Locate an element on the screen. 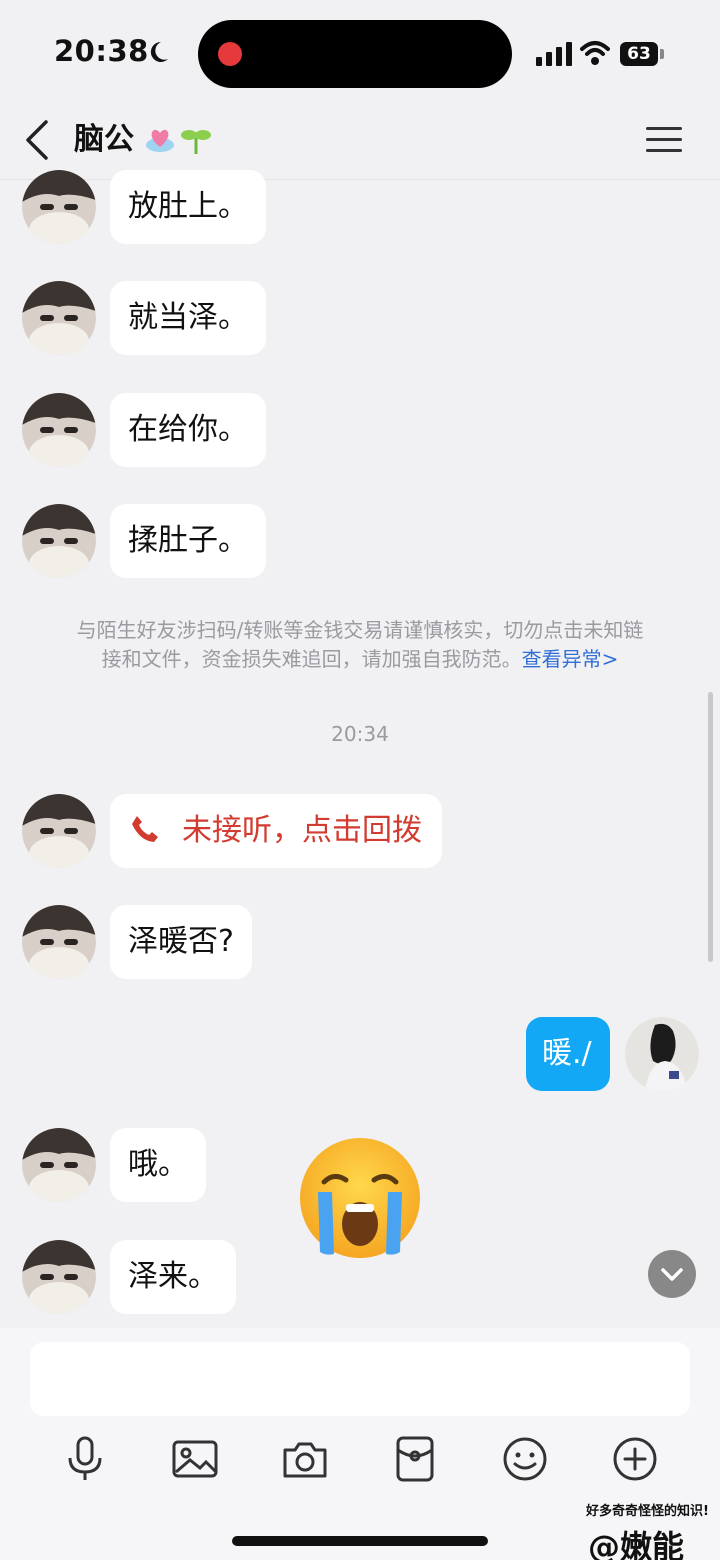 The image size is (720, 1560). image-icon is located at coordinates (195, 1459).